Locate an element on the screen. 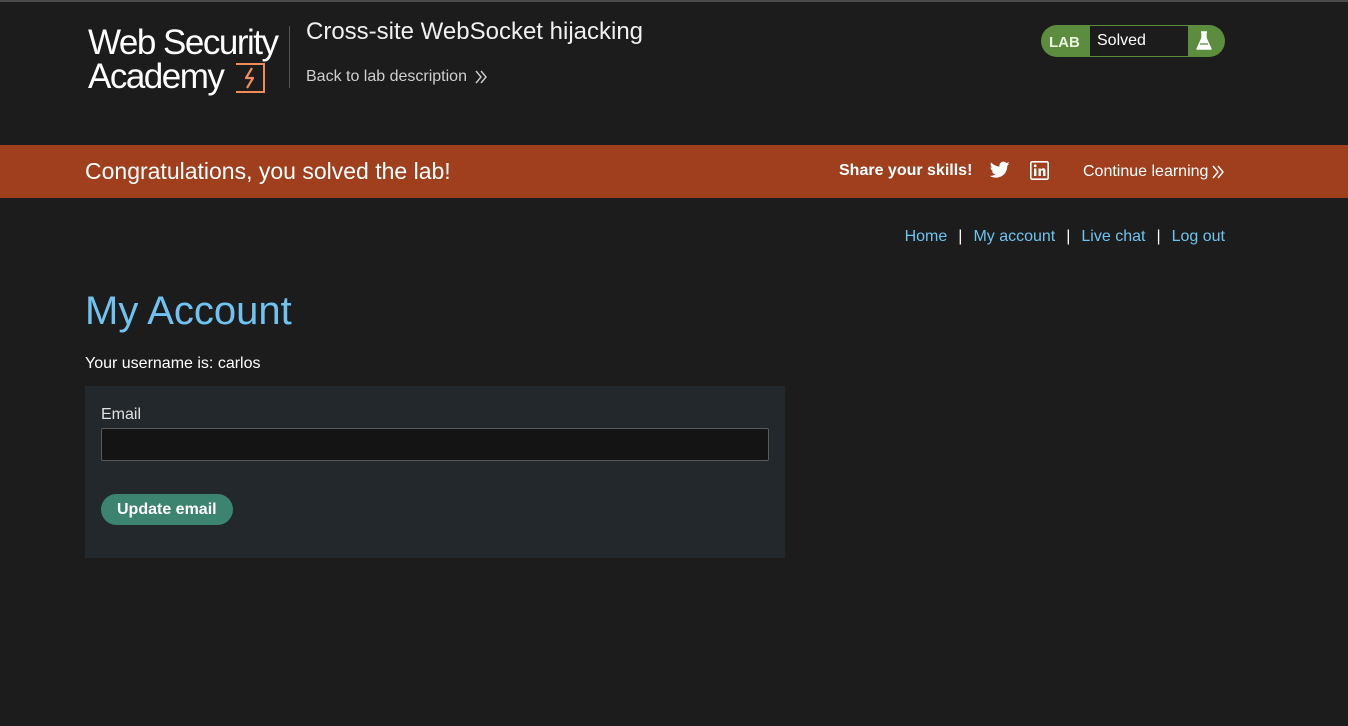  share-label: Share your skills! is located at coordinates (906, 170).